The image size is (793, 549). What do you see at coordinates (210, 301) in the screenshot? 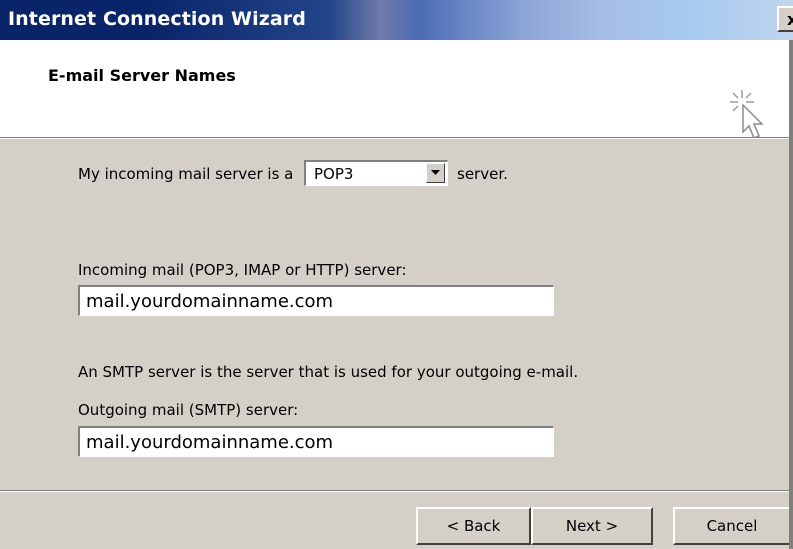
I see `incoming-server-value: mail.yourdomainname.com` at bounding box center [210, 301].